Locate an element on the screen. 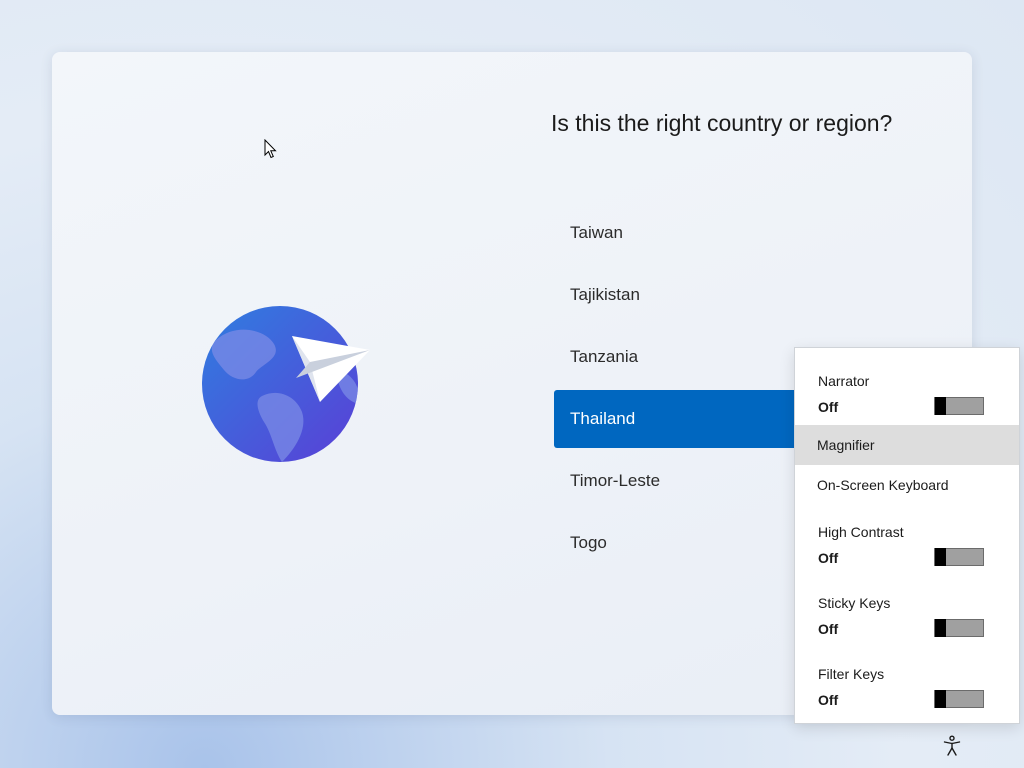 The height and width of the screenshot is (768, 1024). narrator-state: Off is located at coordinates (828, 407).